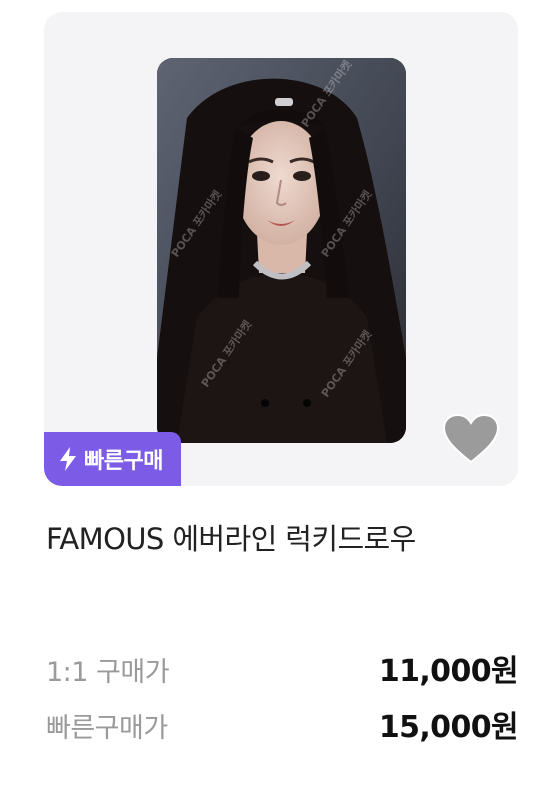  What do you see at coordinates (107, 728) in the screenshot?
I see `price-label: 빠른구매가` at bounding box center [107, 728].